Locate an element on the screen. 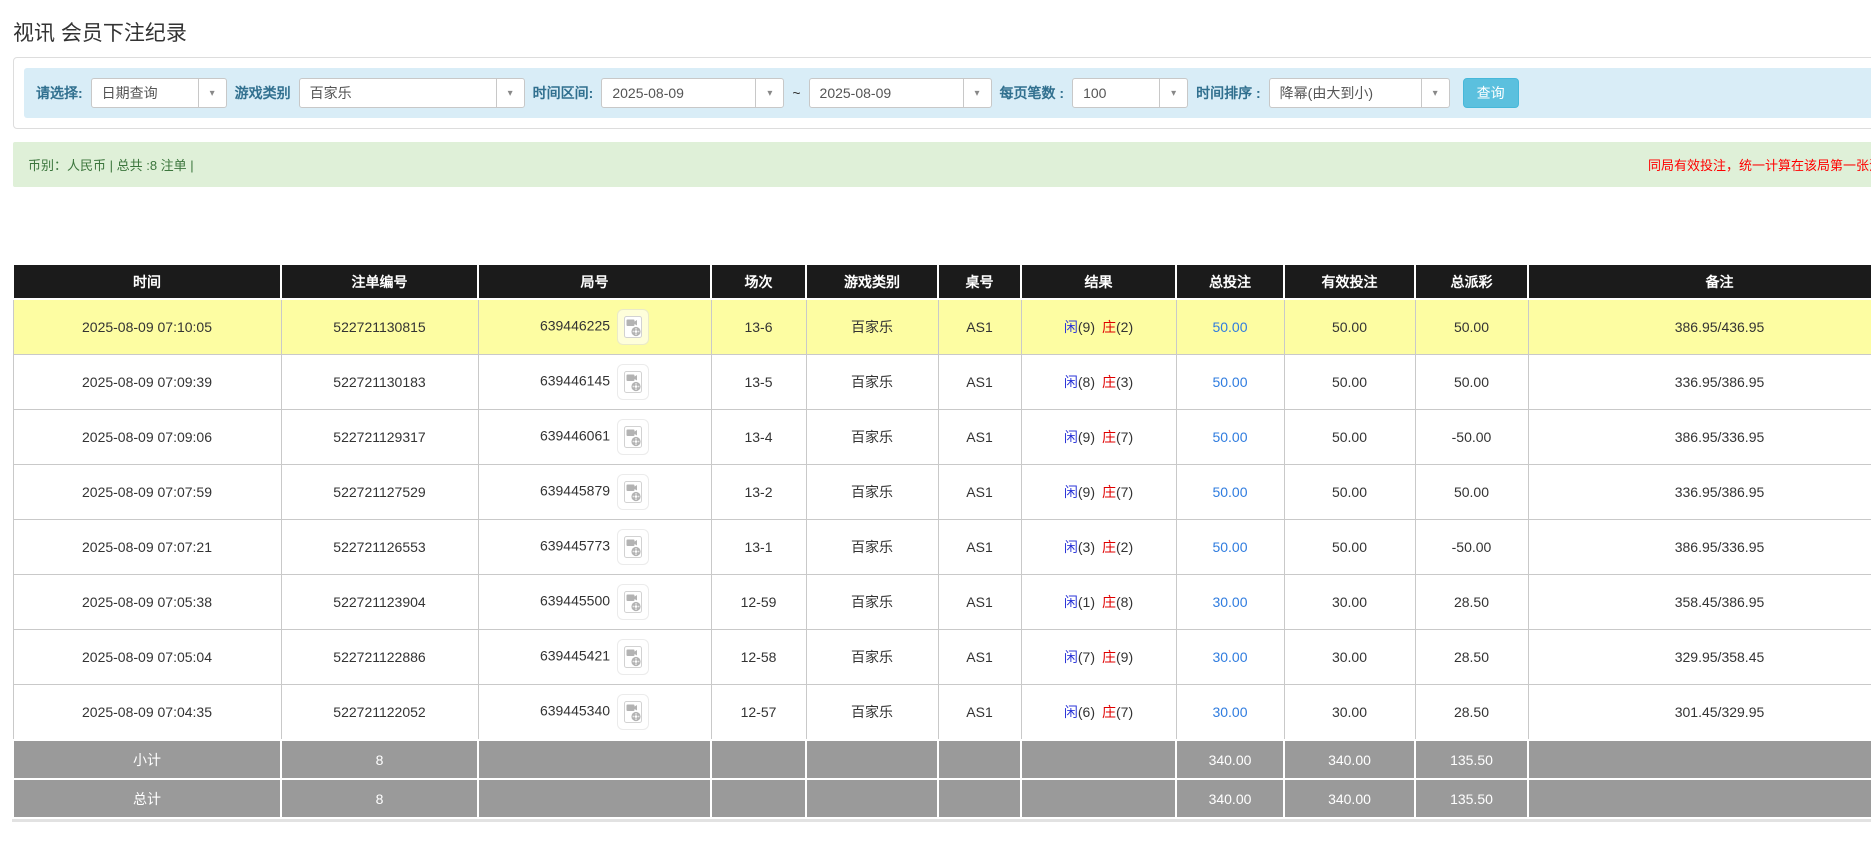 This screenshot has width=1871, height=842. col-round-id: 局号 is located at coordinates (594, 281).